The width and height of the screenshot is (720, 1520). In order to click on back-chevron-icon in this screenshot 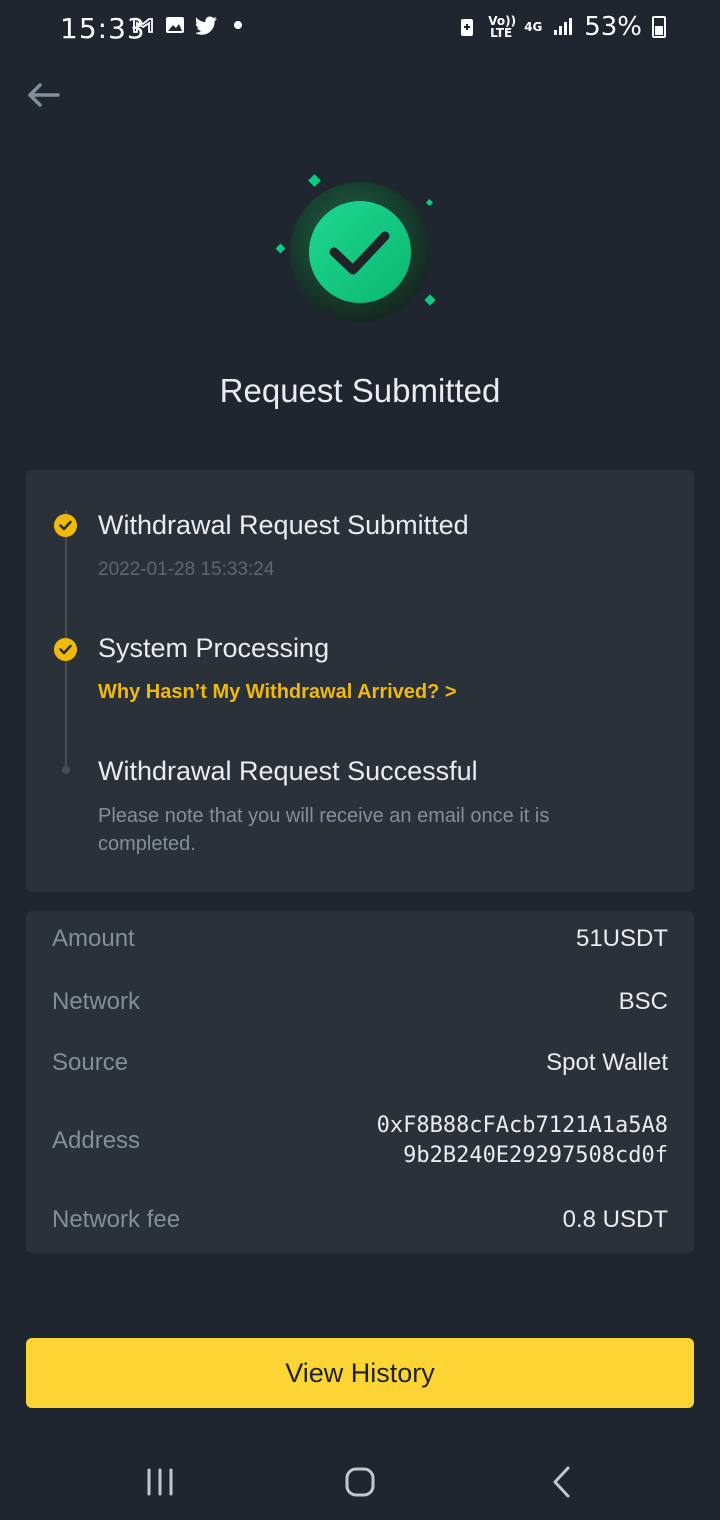, I will do `click(562, 1482)`.